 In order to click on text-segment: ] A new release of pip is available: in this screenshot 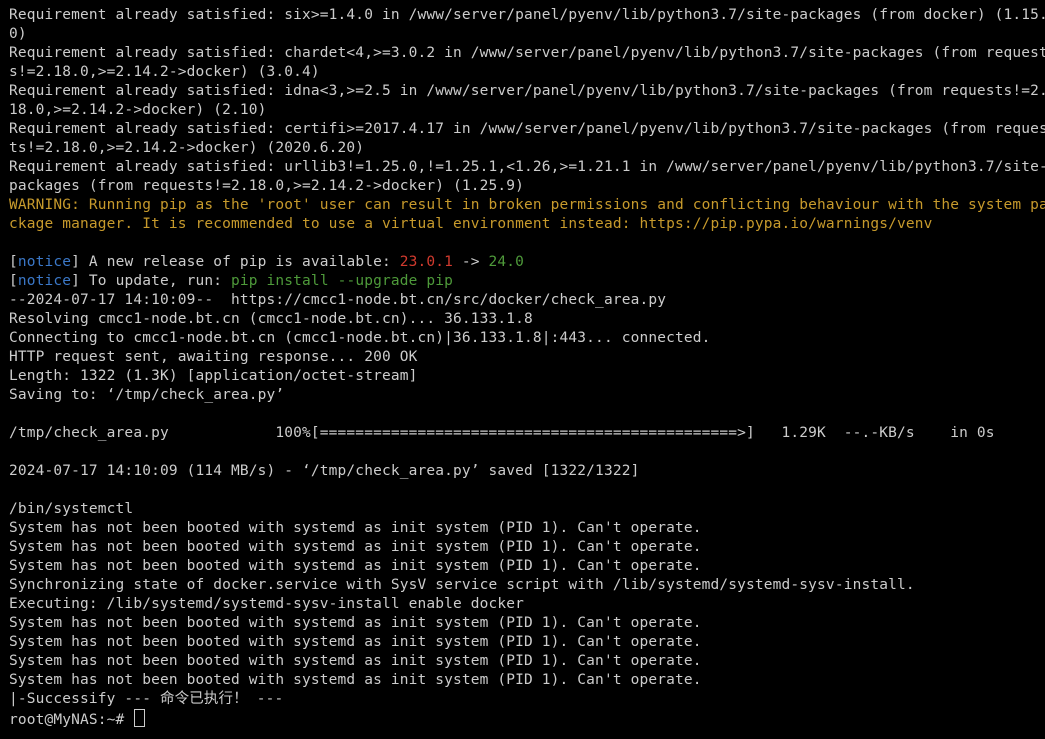, I will do `click(235, 262)`.